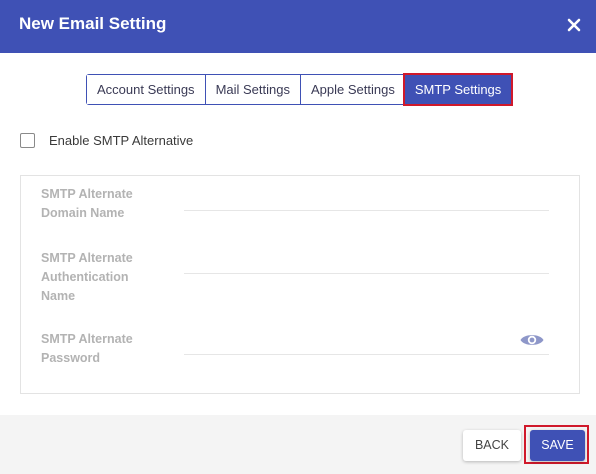 Image resolution: width=596 pixels, height=474 pixels. I want to click on domain-name-input, so click(366, 198).